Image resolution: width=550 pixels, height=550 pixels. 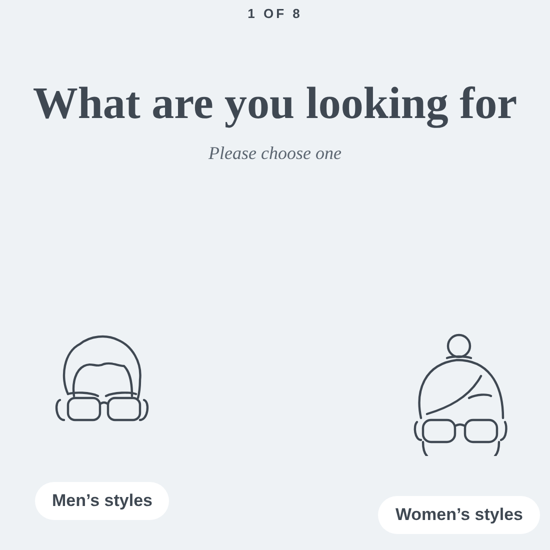 I want to click on style-choice-button: Men’s styles, so click(x=102, y=501).